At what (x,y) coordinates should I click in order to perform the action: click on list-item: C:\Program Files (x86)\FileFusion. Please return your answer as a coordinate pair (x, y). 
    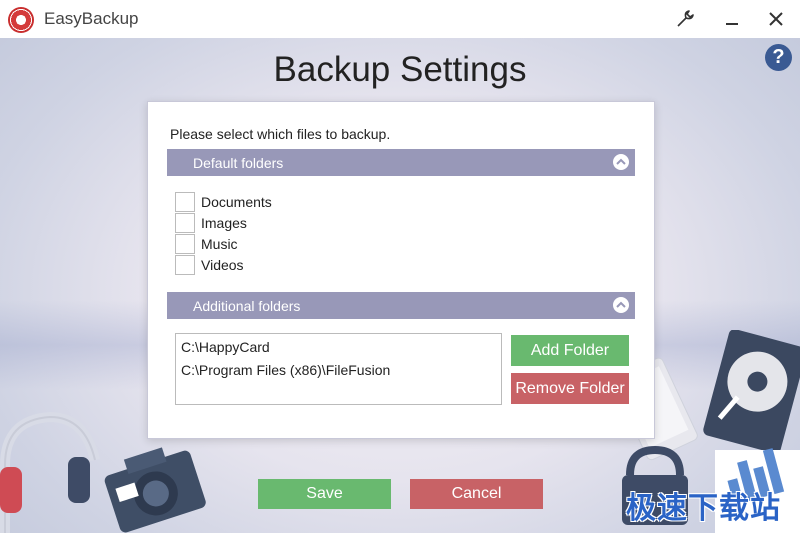
    Looking at the image, I should click on (285, 370).